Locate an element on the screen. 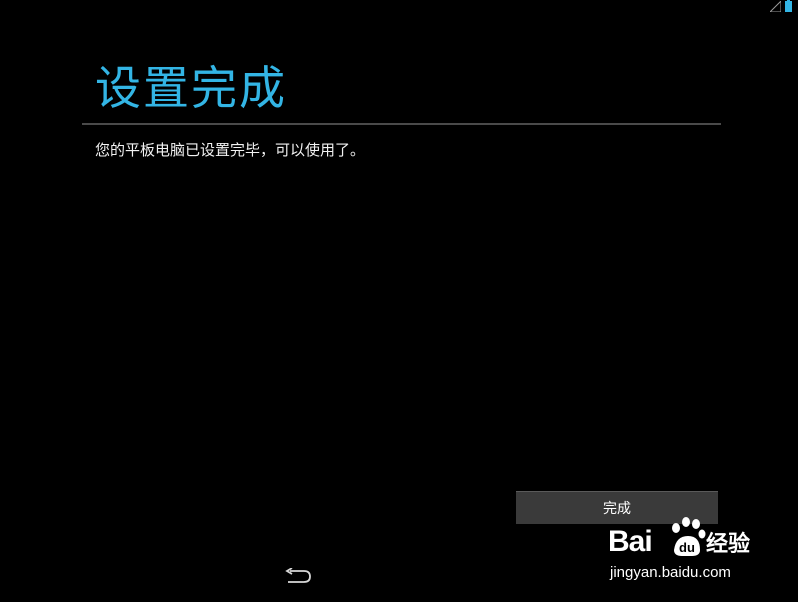 The height and width of the screenshot is (602, 798). watermark-suffix: 经验 is located at coordinates (728, 544).